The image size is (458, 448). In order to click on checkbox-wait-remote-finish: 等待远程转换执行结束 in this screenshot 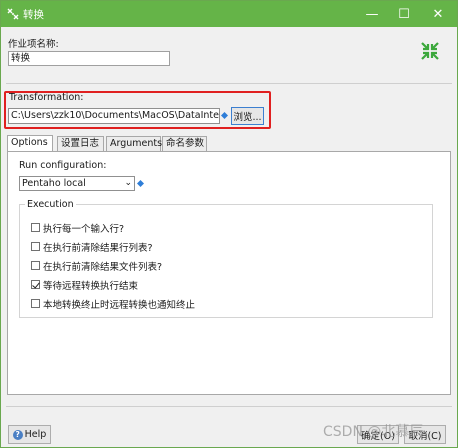, I will do `click(85, 285)`.